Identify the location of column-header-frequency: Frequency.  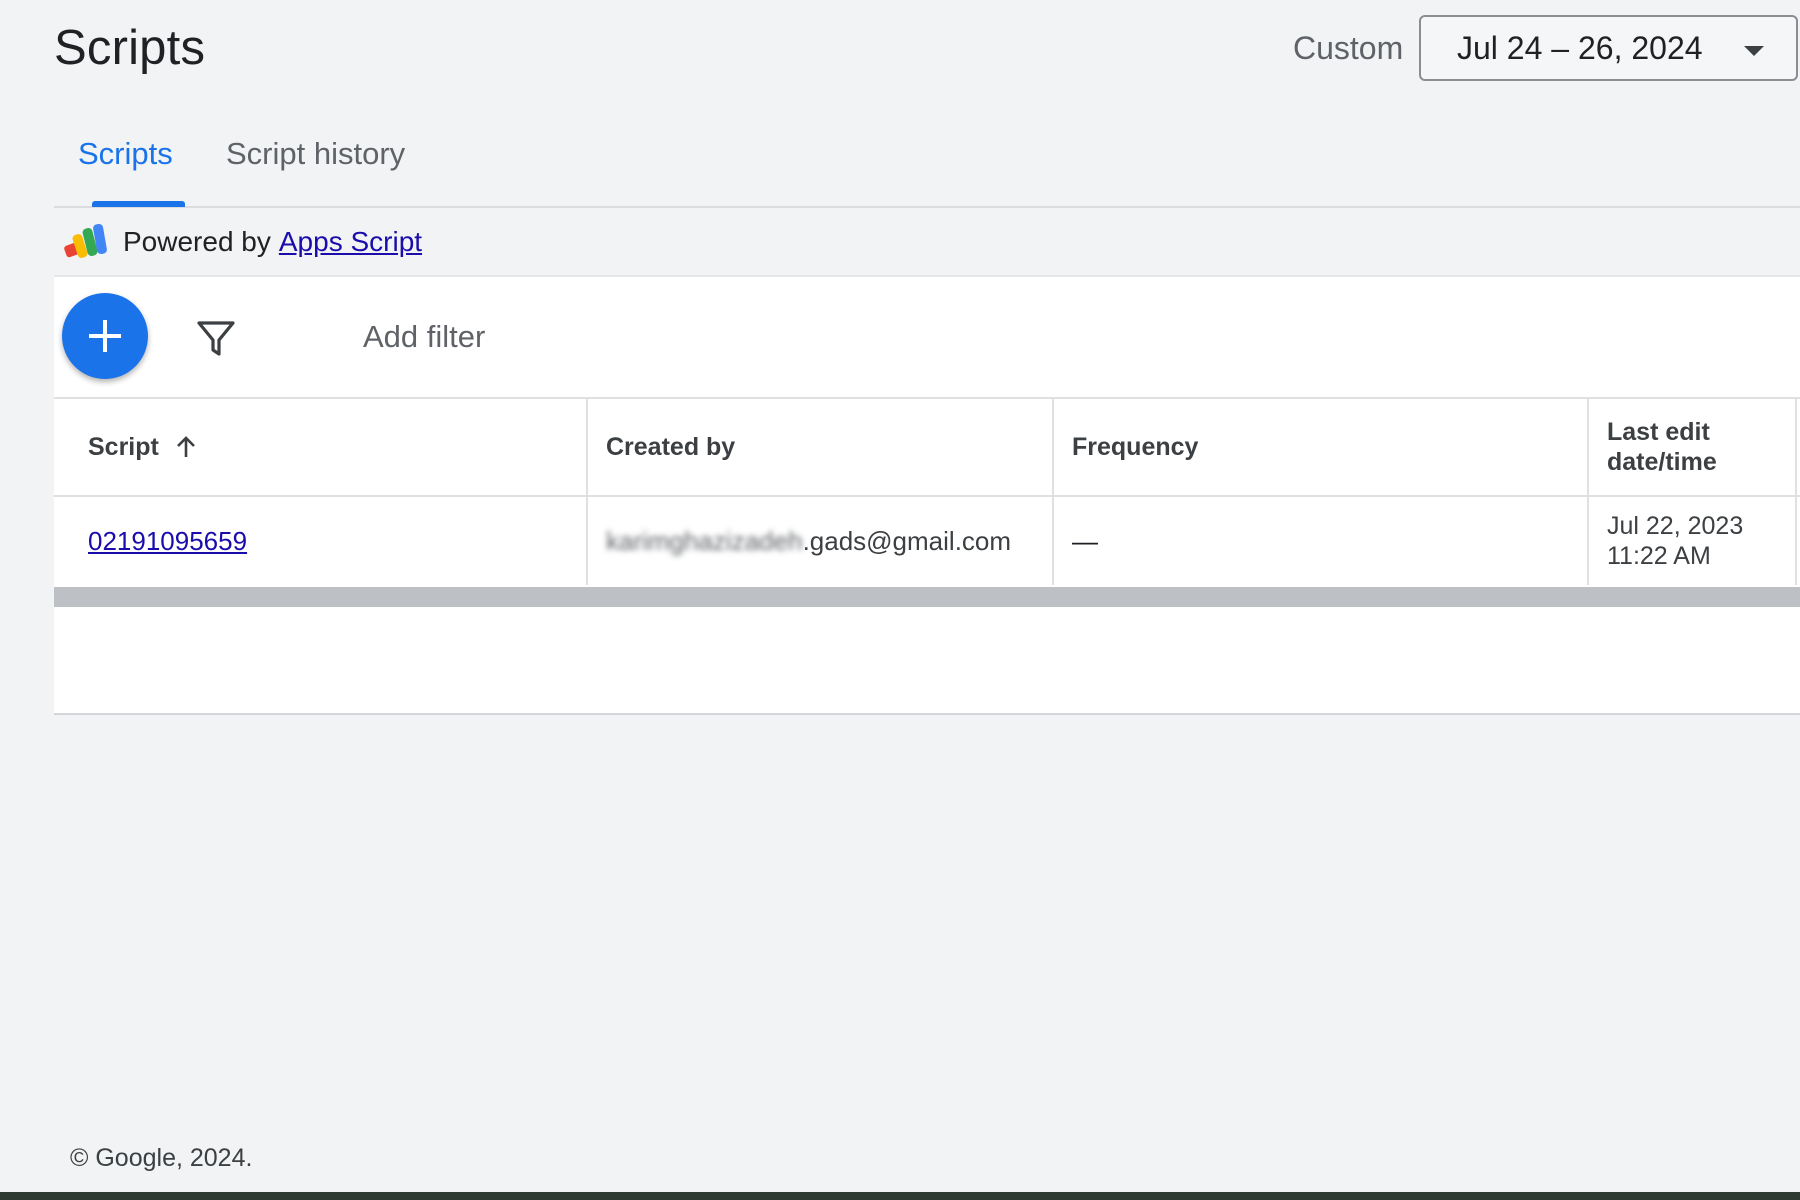
(1321, 447).